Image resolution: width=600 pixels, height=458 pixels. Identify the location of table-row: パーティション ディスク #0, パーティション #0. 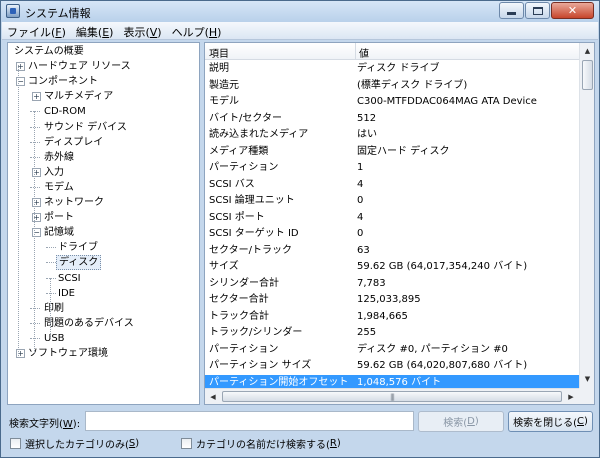
(392, 350).